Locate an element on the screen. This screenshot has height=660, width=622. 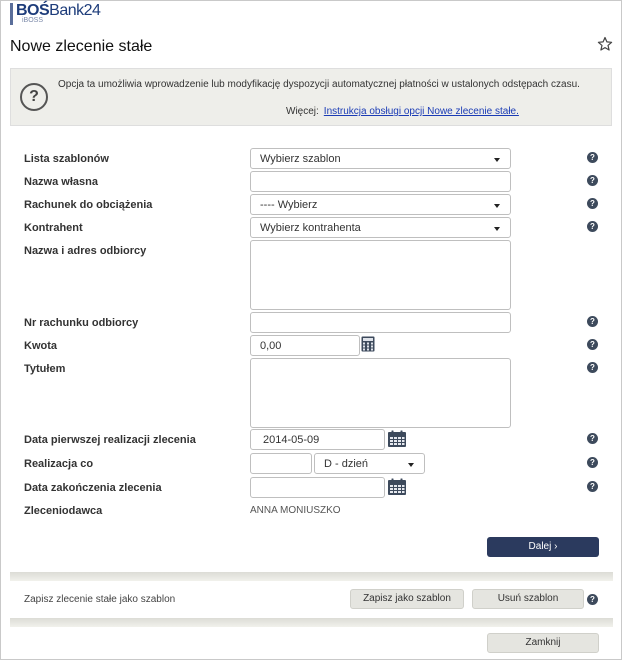
calculator-icon is located at coordinates (368, 344).